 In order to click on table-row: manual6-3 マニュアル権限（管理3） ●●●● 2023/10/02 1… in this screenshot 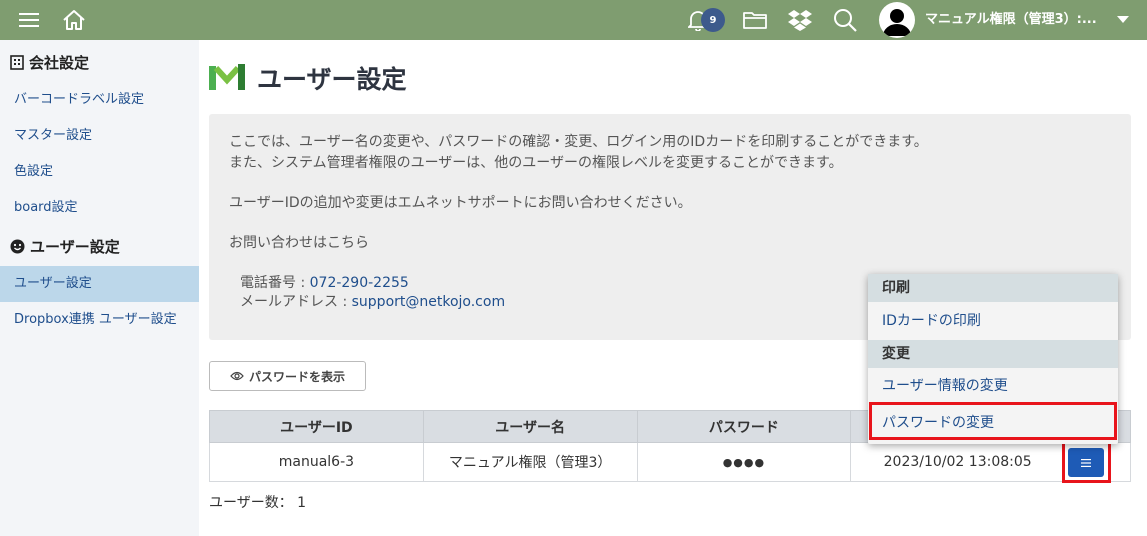, I will do `click(670, 462)`.